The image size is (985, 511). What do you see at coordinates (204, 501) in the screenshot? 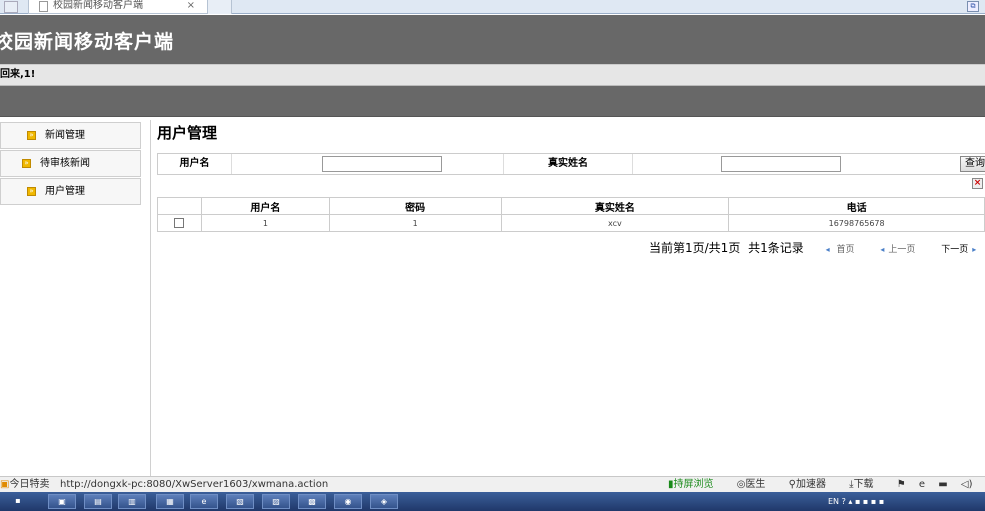
I see `taskbar-ie-icon: e` at bounding box center [204, 501].